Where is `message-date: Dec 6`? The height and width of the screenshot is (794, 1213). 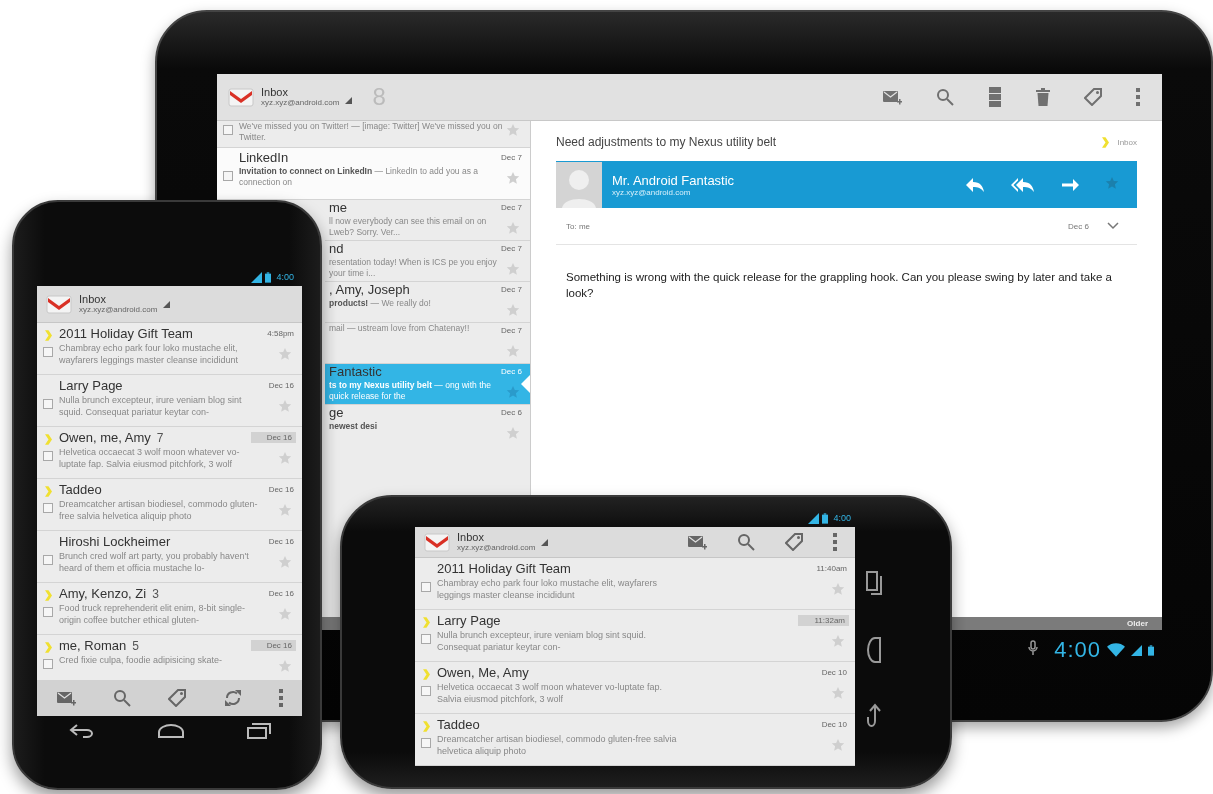
message-date: Dec 6 is located at coordinates (1078, 226).